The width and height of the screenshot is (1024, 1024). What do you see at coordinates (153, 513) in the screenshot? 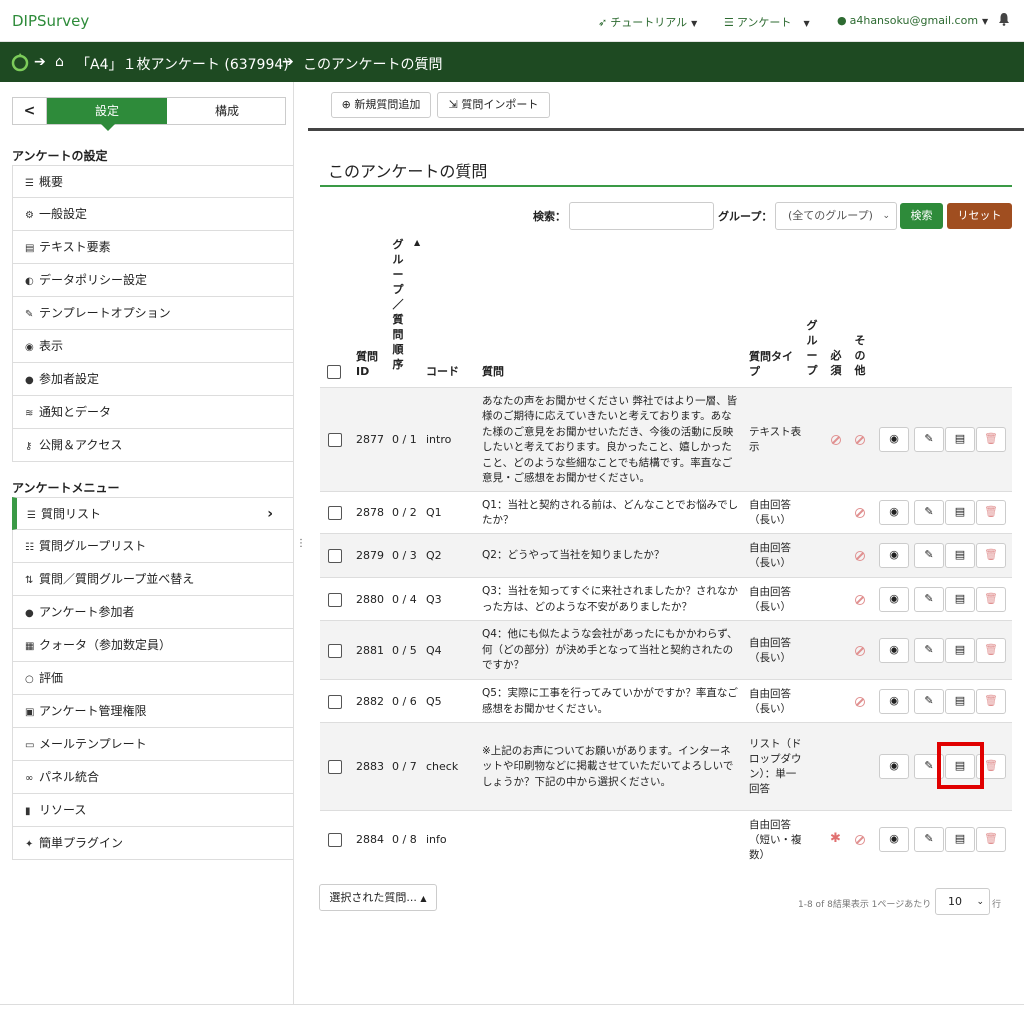
I see `sidebar-item-question-list: ☰ 質問リスト ›` at bounding box center [153, 513].